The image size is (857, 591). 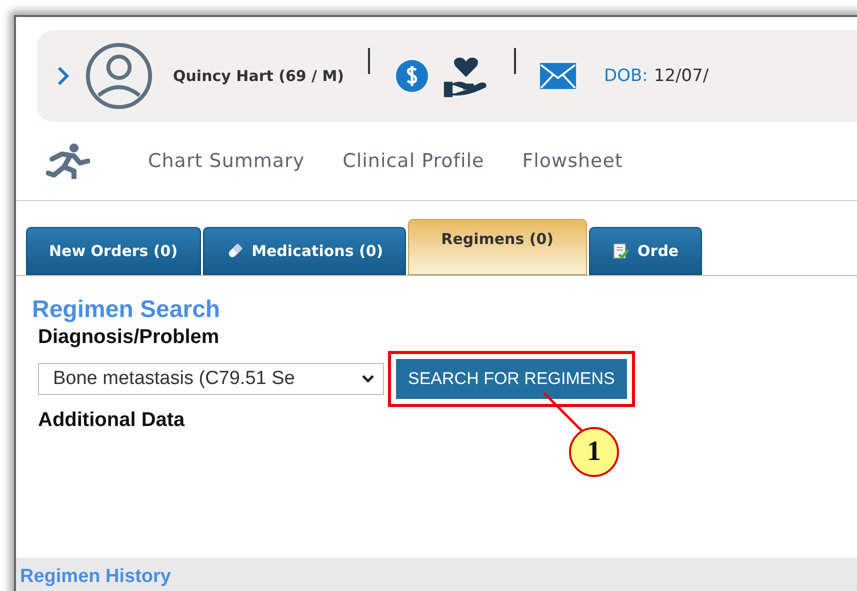 What do you see at coordinates (68, 161) in the screenshot?
I see `running-person-icon` at bounding box center [68, 161].